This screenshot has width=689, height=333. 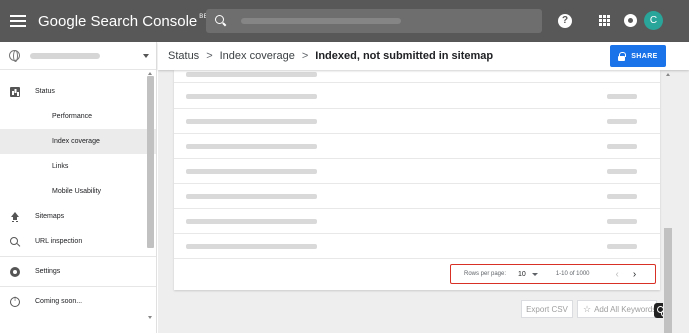 I want to click on info-icon, so click(x=15, y=301).